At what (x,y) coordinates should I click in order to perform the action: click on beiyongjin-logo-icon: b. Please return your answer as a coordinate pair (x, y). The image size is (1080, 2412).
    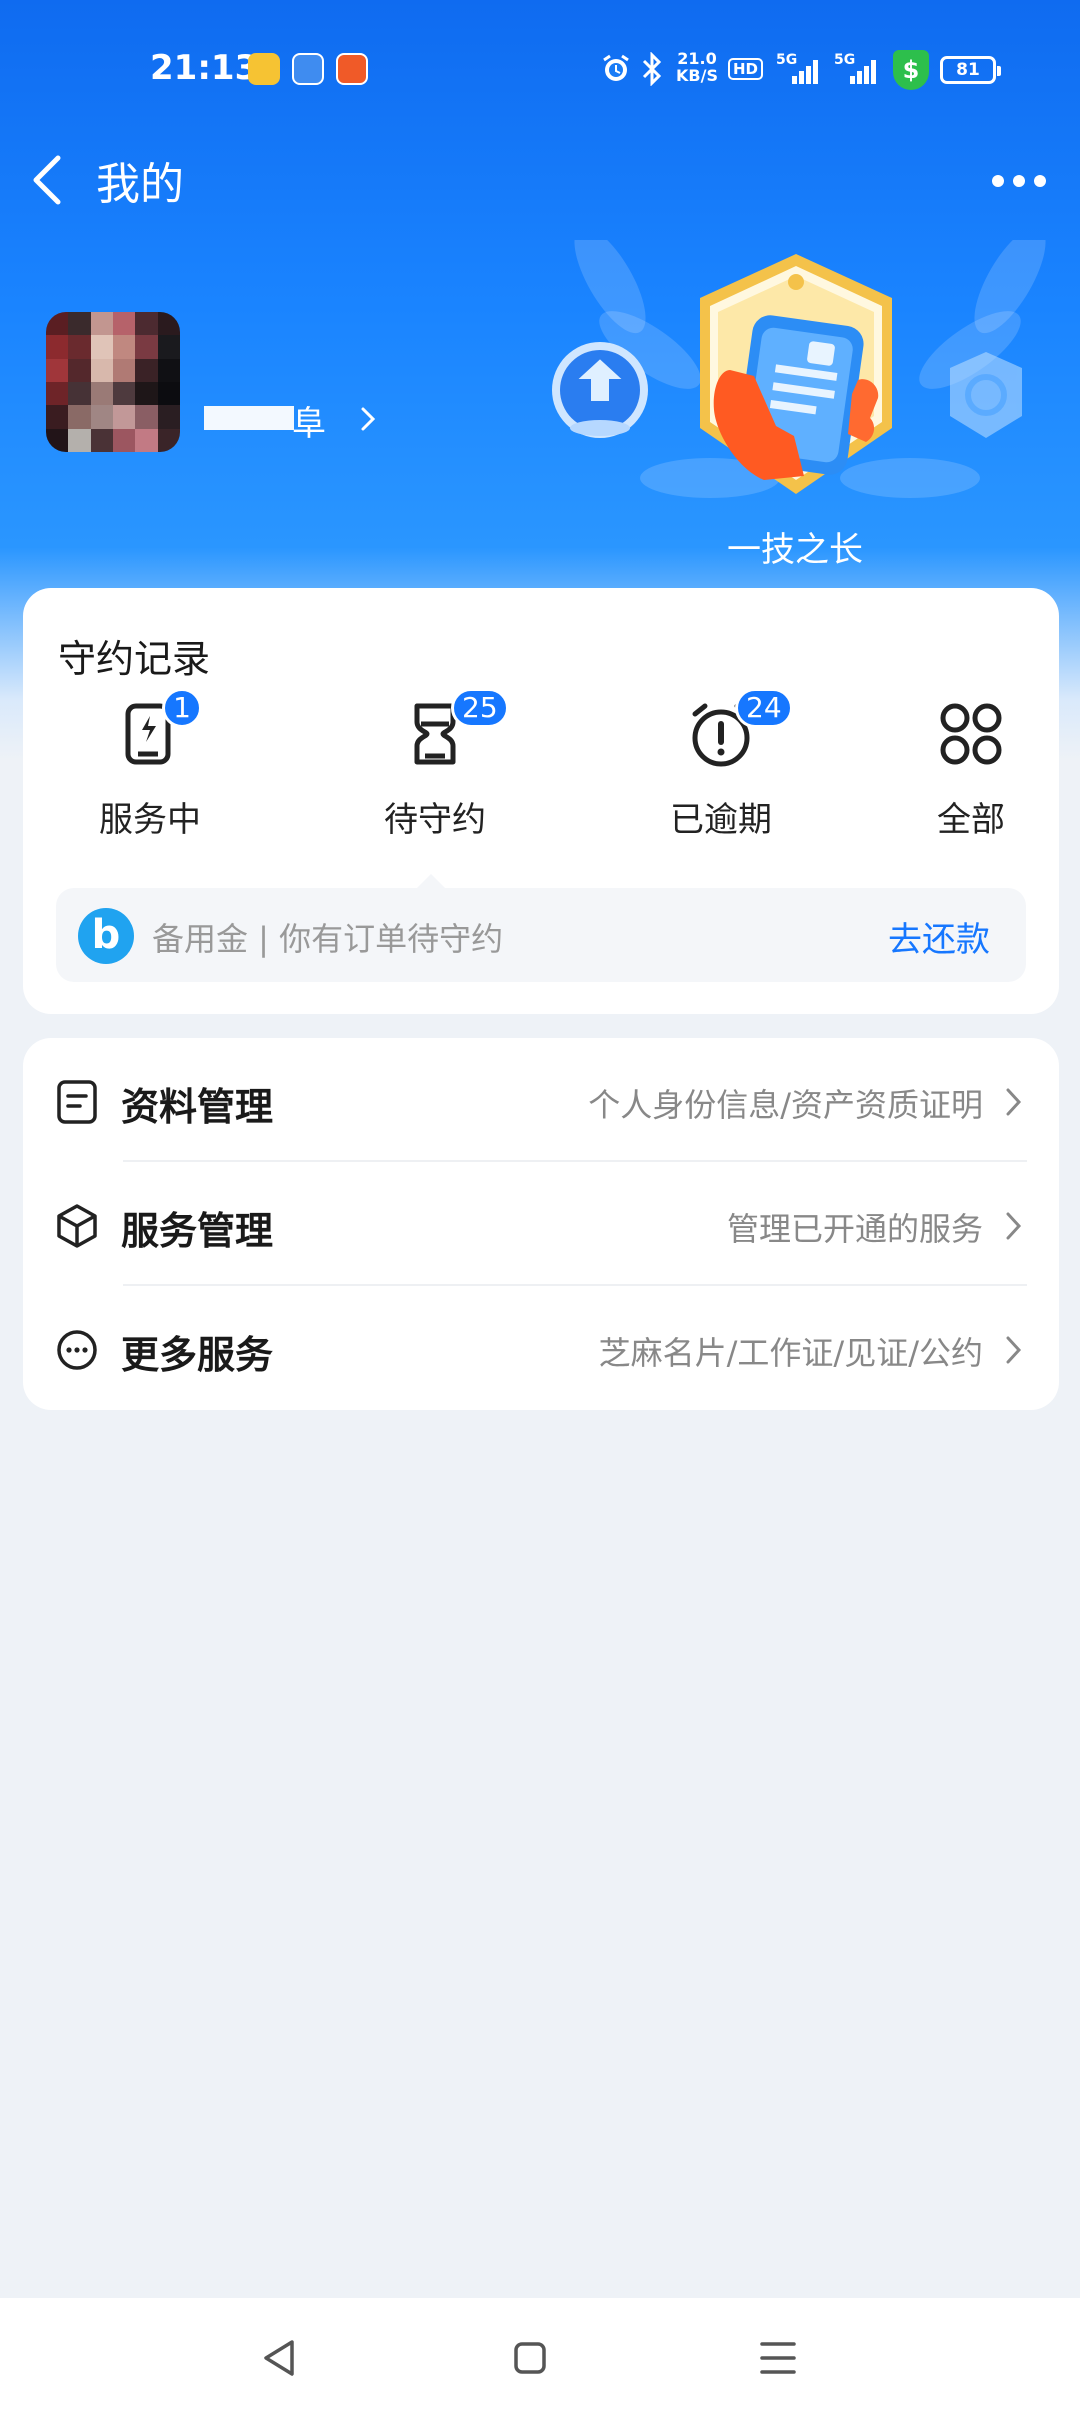
    Looking at the image, I should click on (106, 936).